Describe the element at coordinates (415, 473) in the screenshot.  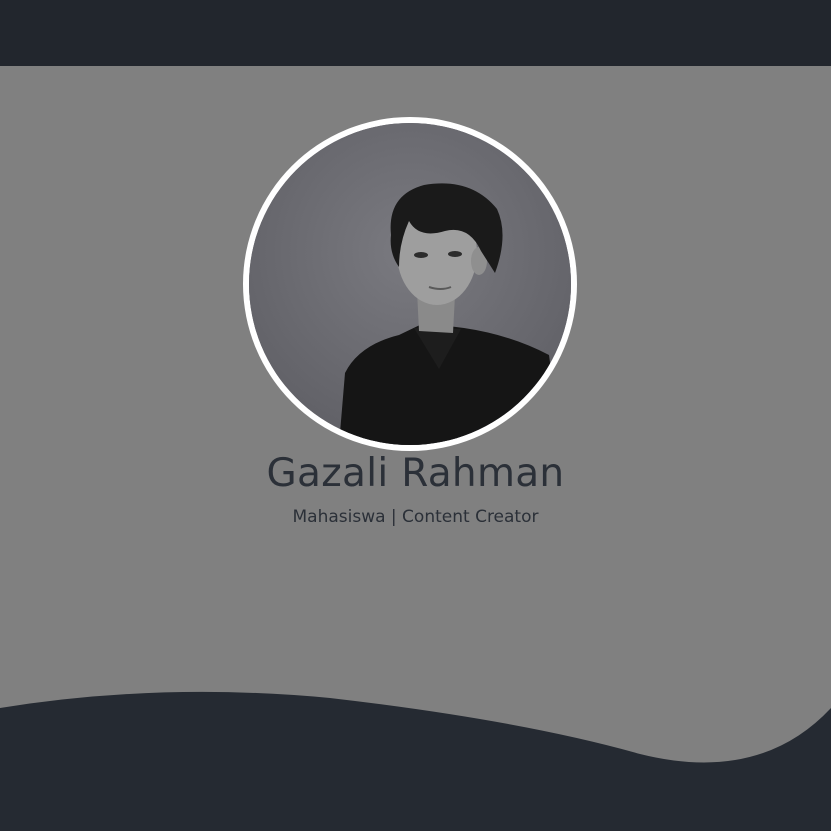
I see `profile-name: Gazali Rahman` at that location.